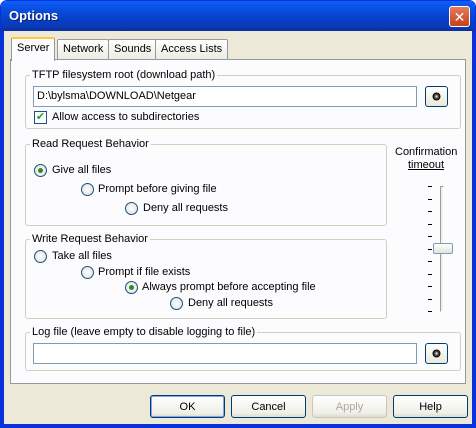 The width and height of the screenshot is (476, 428). Describe the element at coordinates (230, 303) in the screenshot. I see `write-deny-all-label: Deny all requests` at that location.